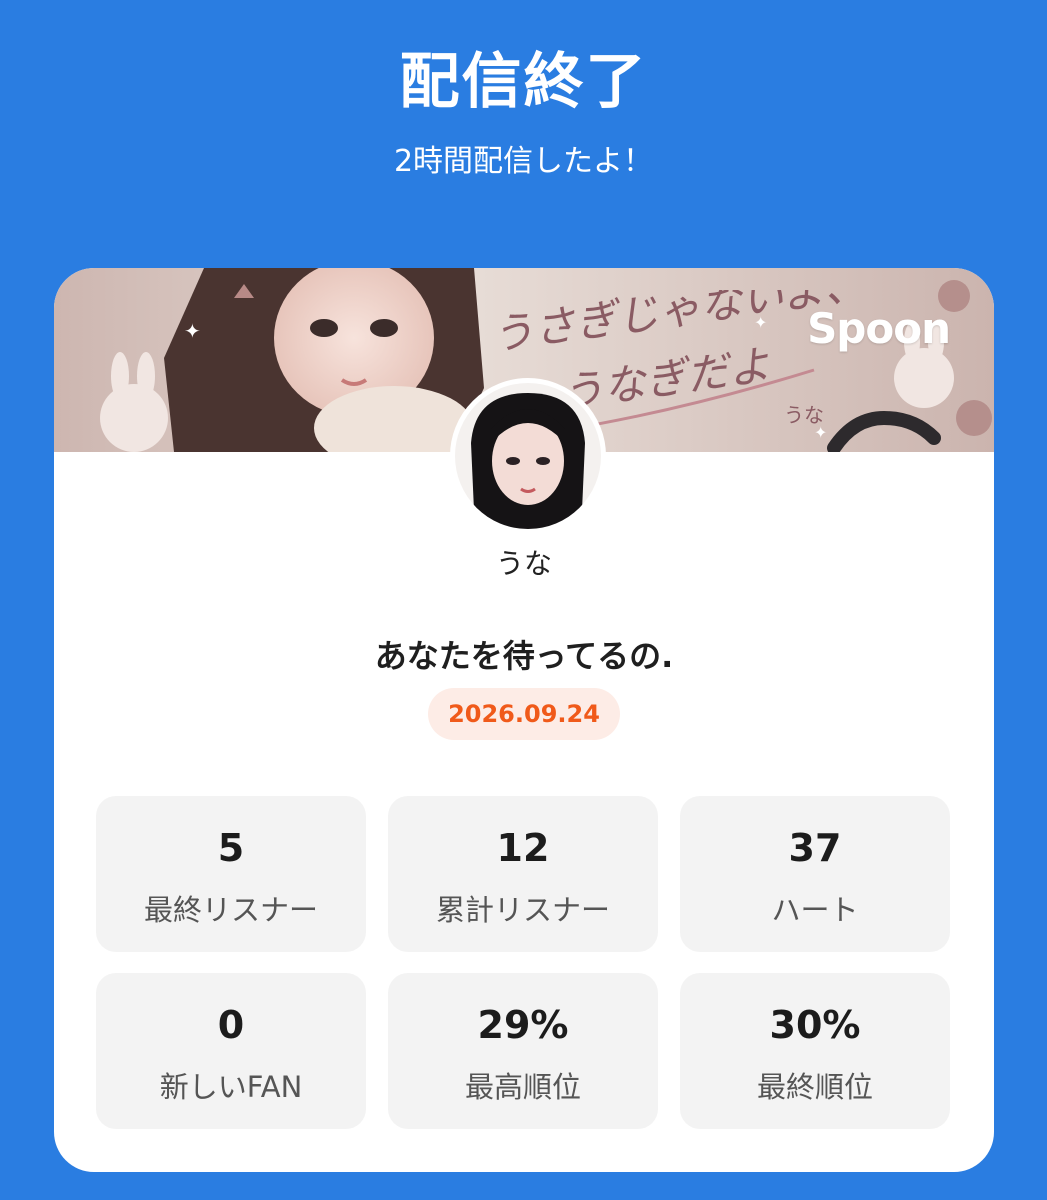 Image resolution: width=1047 pixels, height=1200 pixels. I want to click on stat-new-fans: 0 新しいFAN, so click(231, 1051).